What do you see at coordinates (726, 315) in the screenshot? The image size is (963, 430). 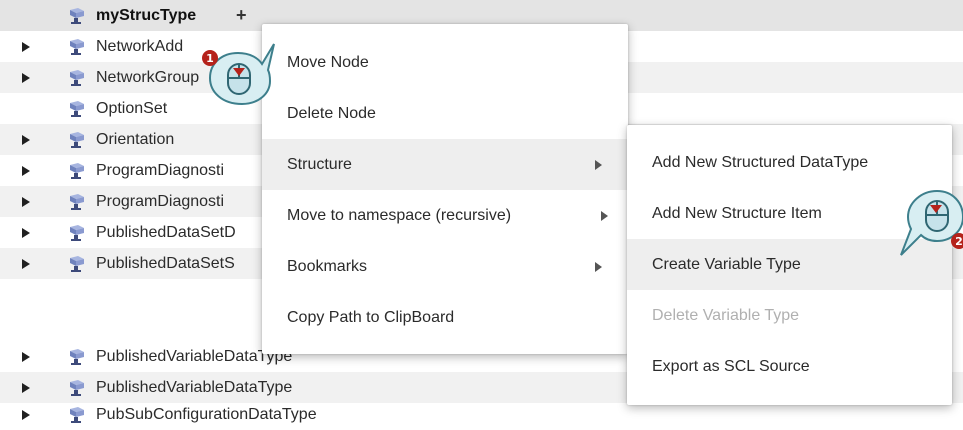 I see `menu-item-label: Delete Variable Type` at bounding box center [726, 315].